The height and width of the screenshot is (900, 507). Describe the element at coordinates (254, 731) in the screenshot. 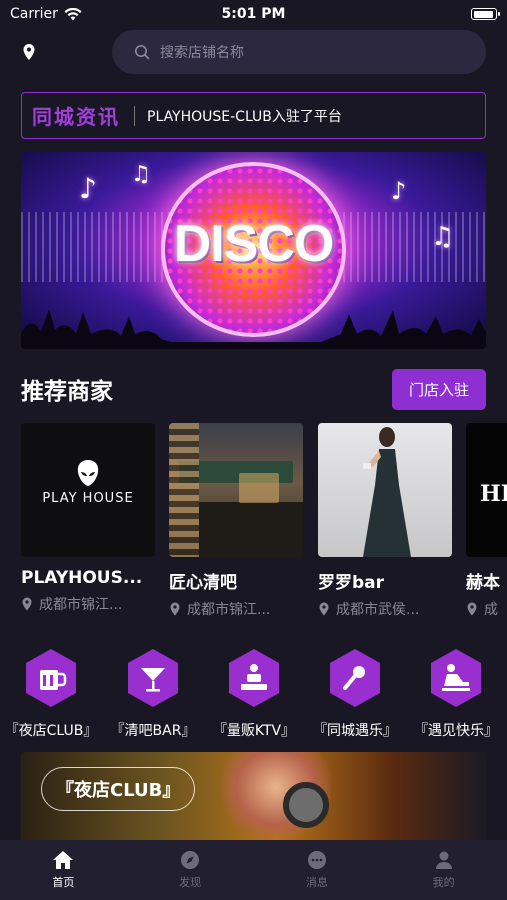

I see `category-label: 『量贩KTV』` at that location.